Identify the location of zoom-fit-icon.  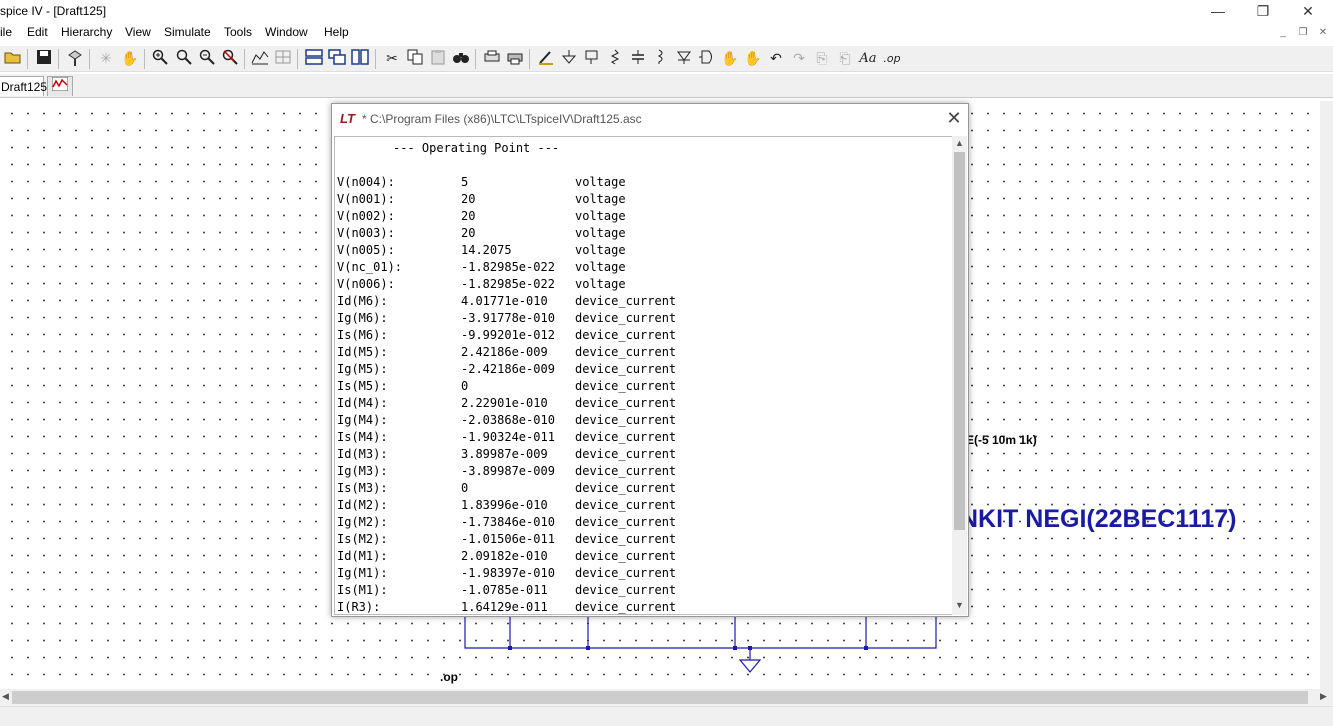
(207, 59).